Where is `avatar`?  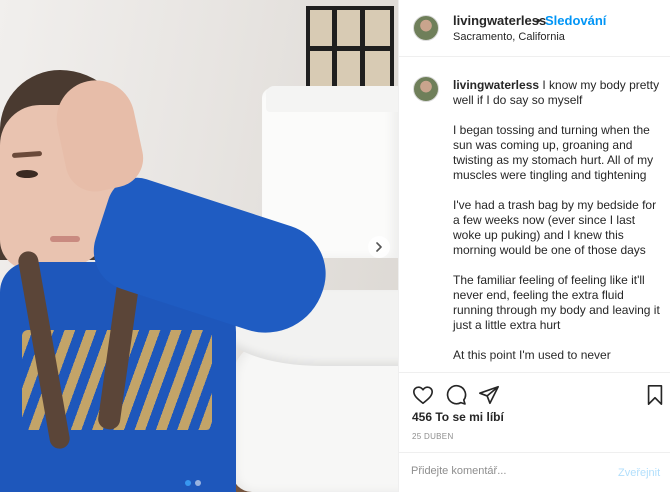
avatar is located at coordinates (426, 28).